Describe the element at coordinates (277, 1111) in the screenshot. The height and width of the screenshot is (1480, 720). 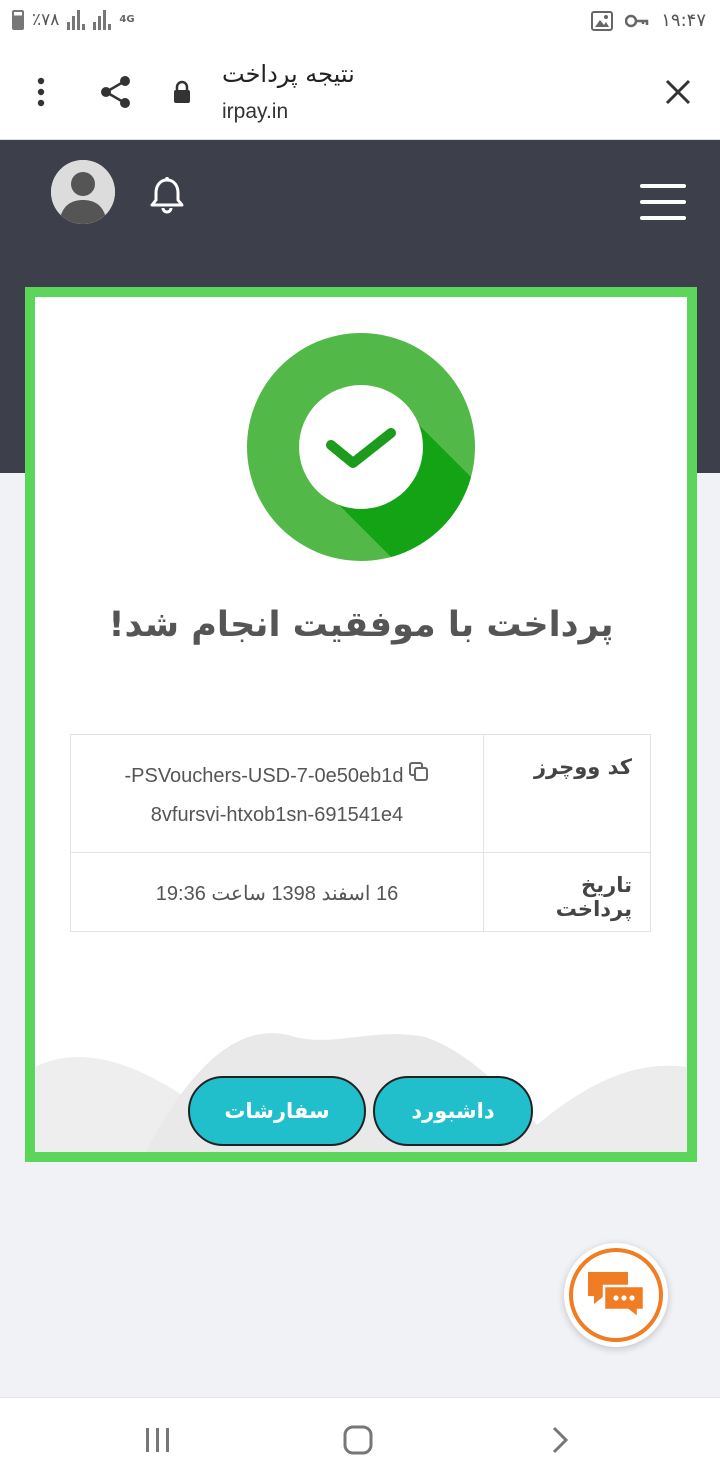
I see `orders-button: سفارشات` at that location.